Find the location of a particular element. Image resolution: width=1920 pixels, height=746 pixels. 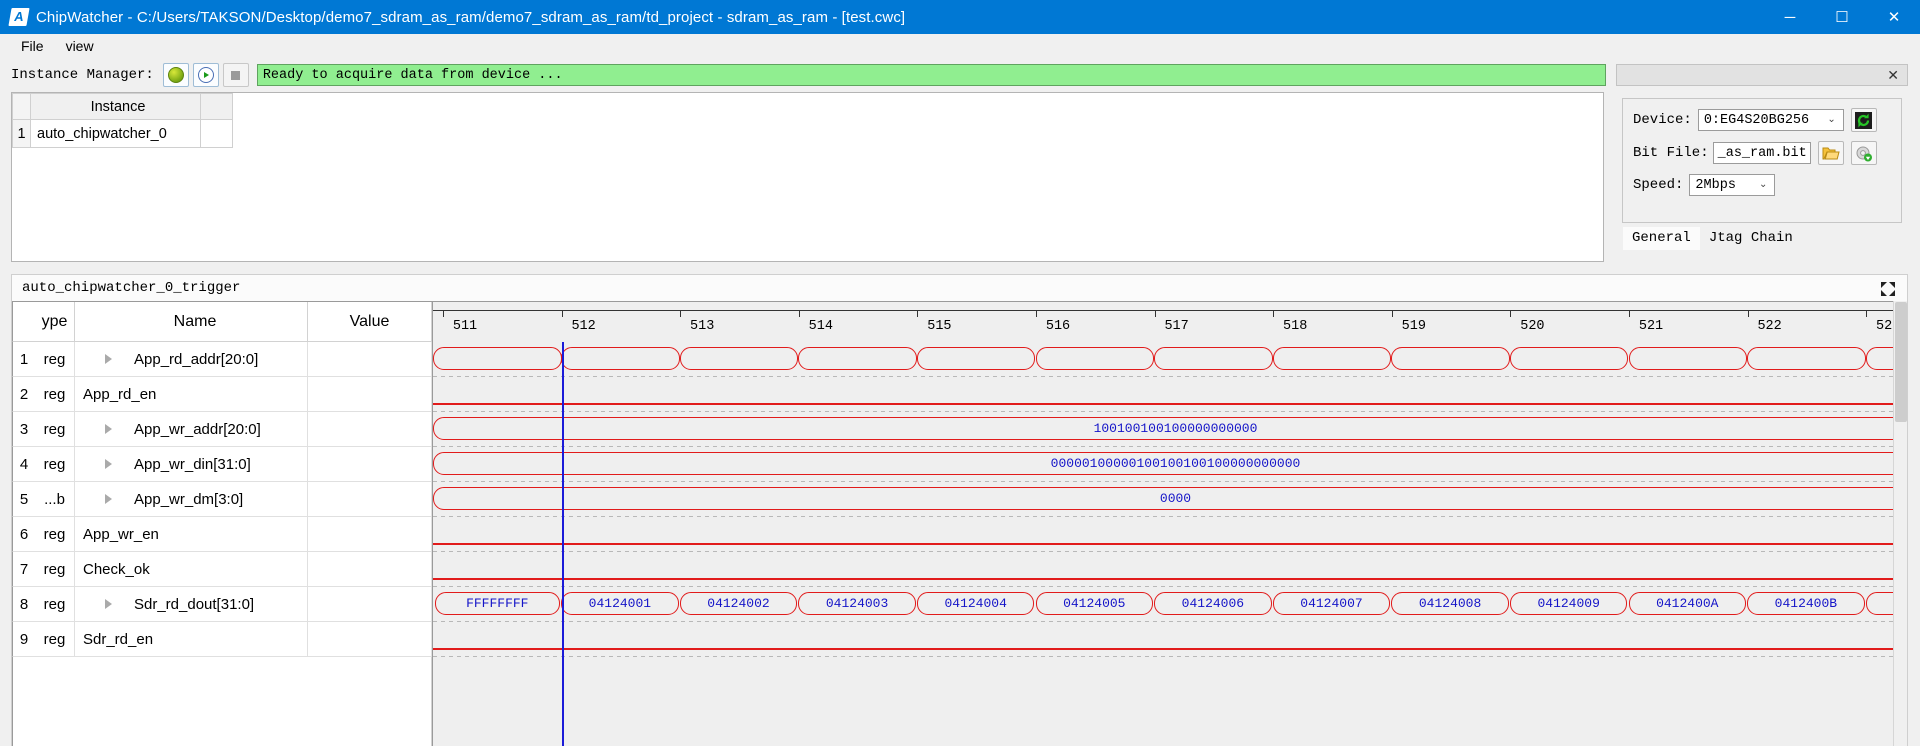

browse-bitfile-button is located at coordinates (1830, 153).